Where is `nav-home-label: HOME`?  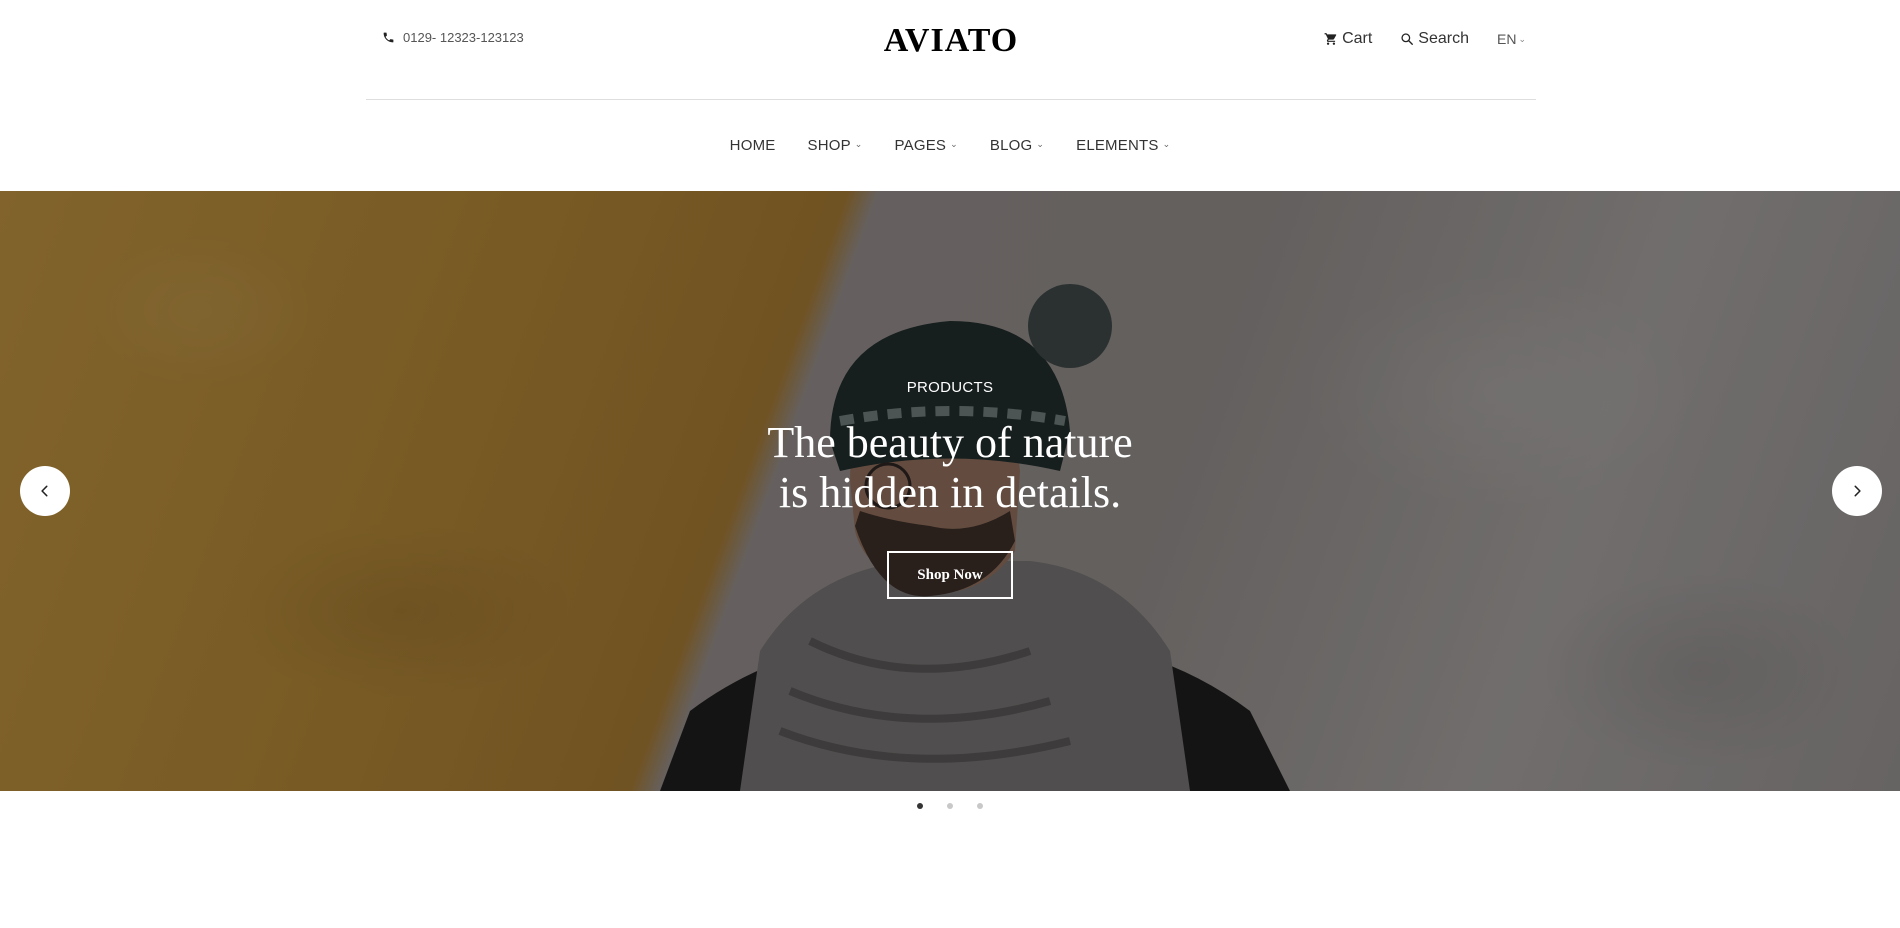 nav-home-label: HOME is located at coordinates (752, 145).